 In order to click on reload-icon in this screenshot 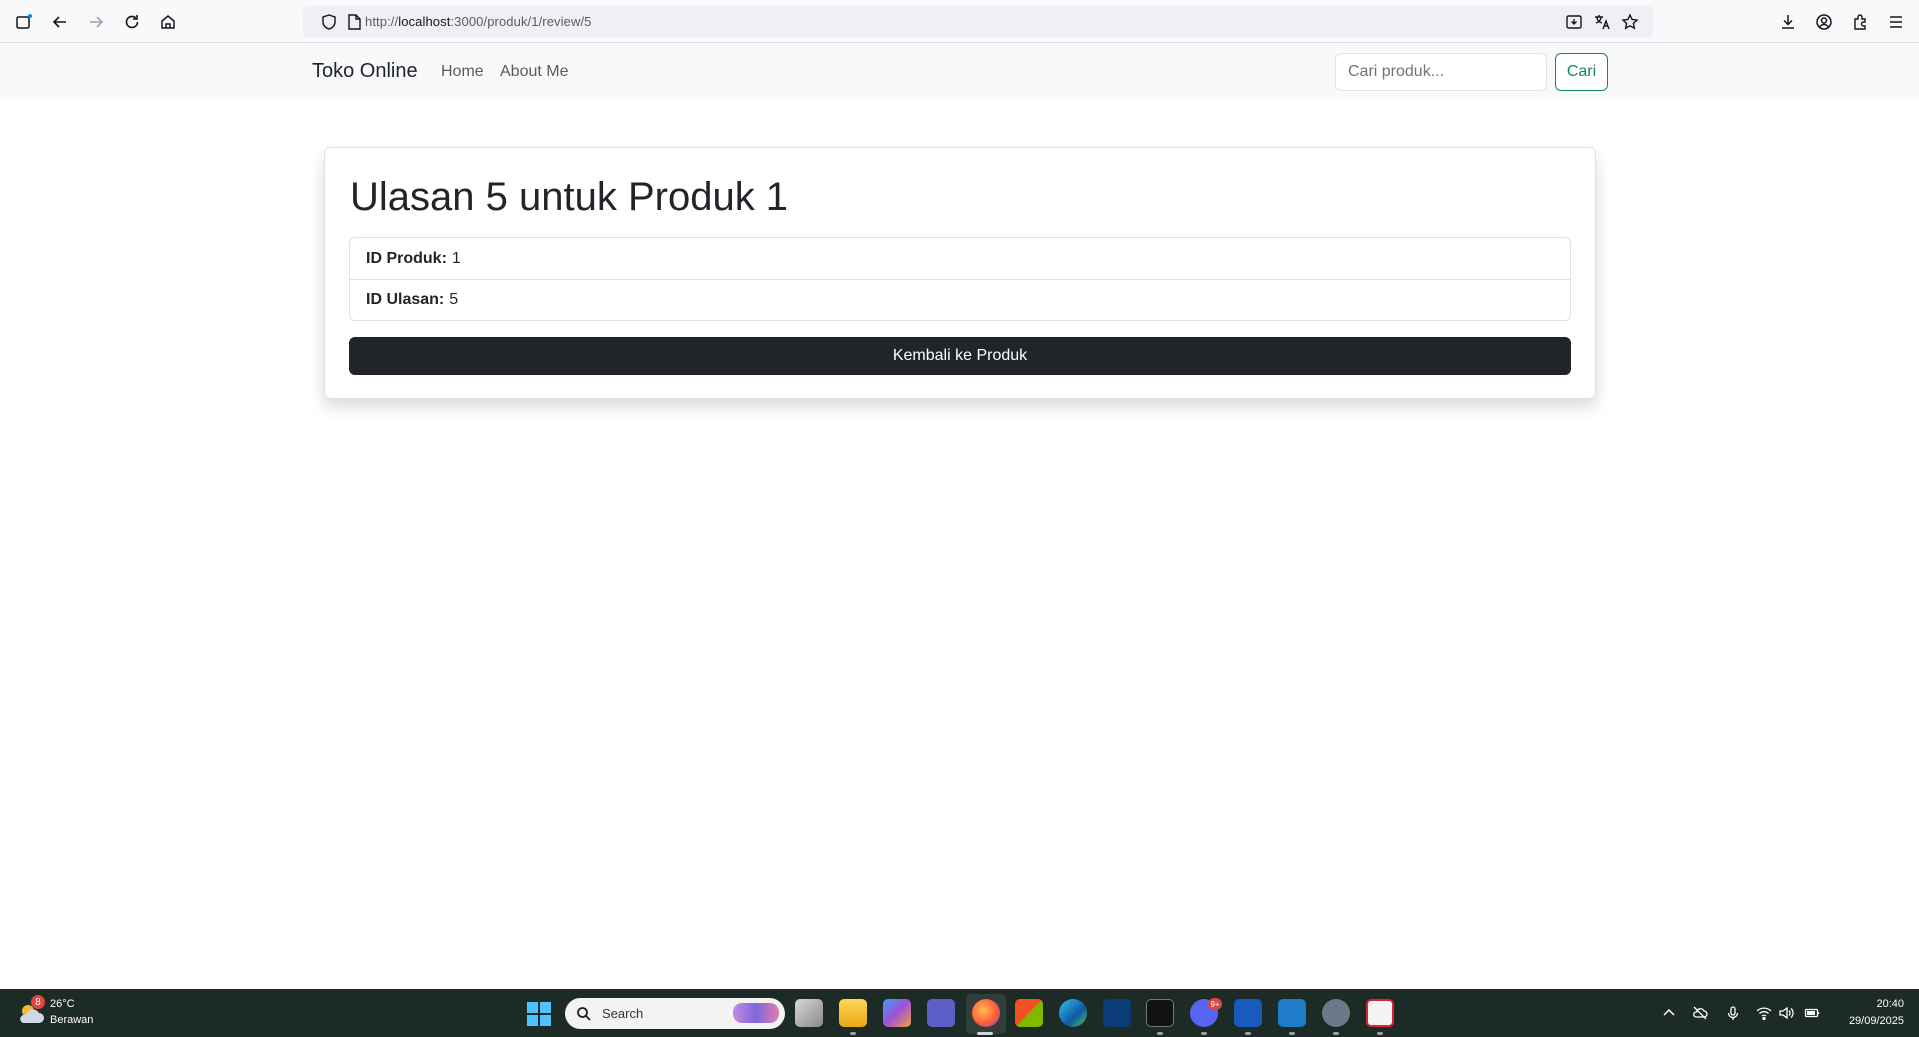, I will do `click(132, 22)`.